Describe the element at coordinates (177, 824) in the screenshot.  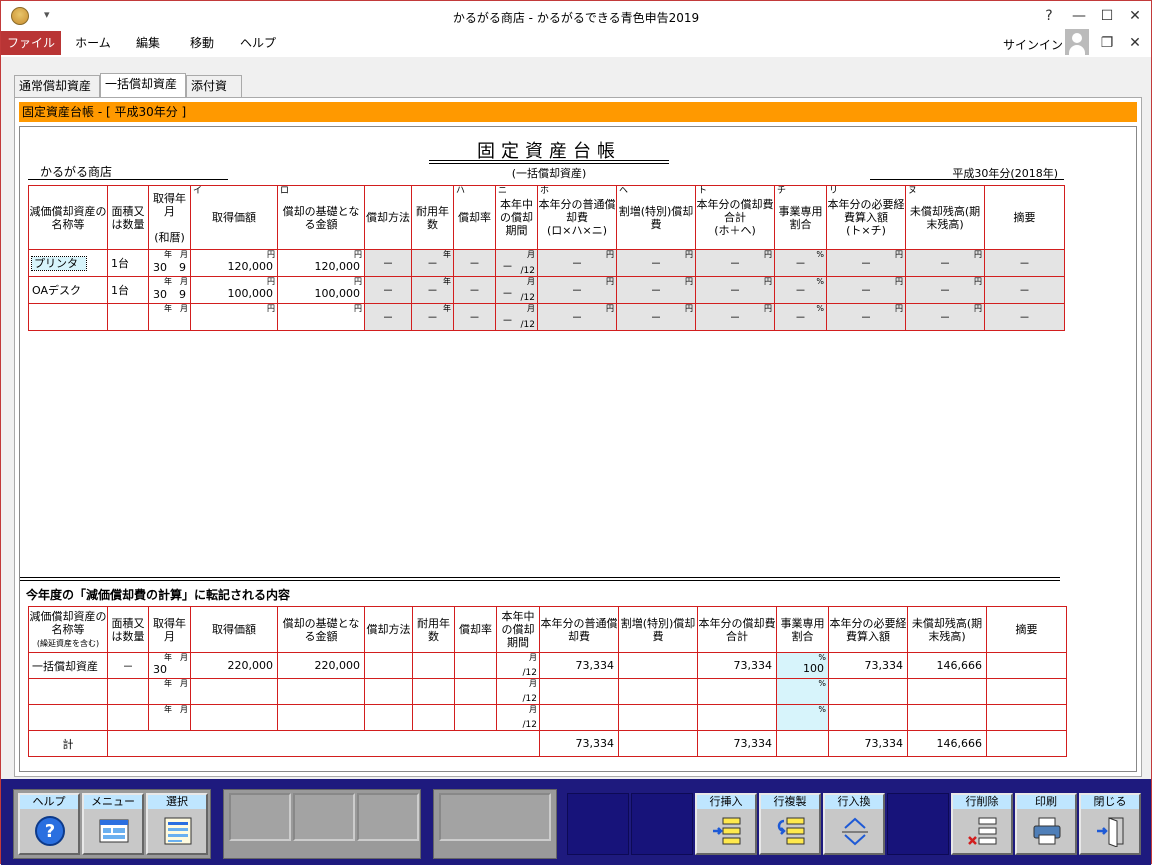
I see `select-button: 選択` at that location.